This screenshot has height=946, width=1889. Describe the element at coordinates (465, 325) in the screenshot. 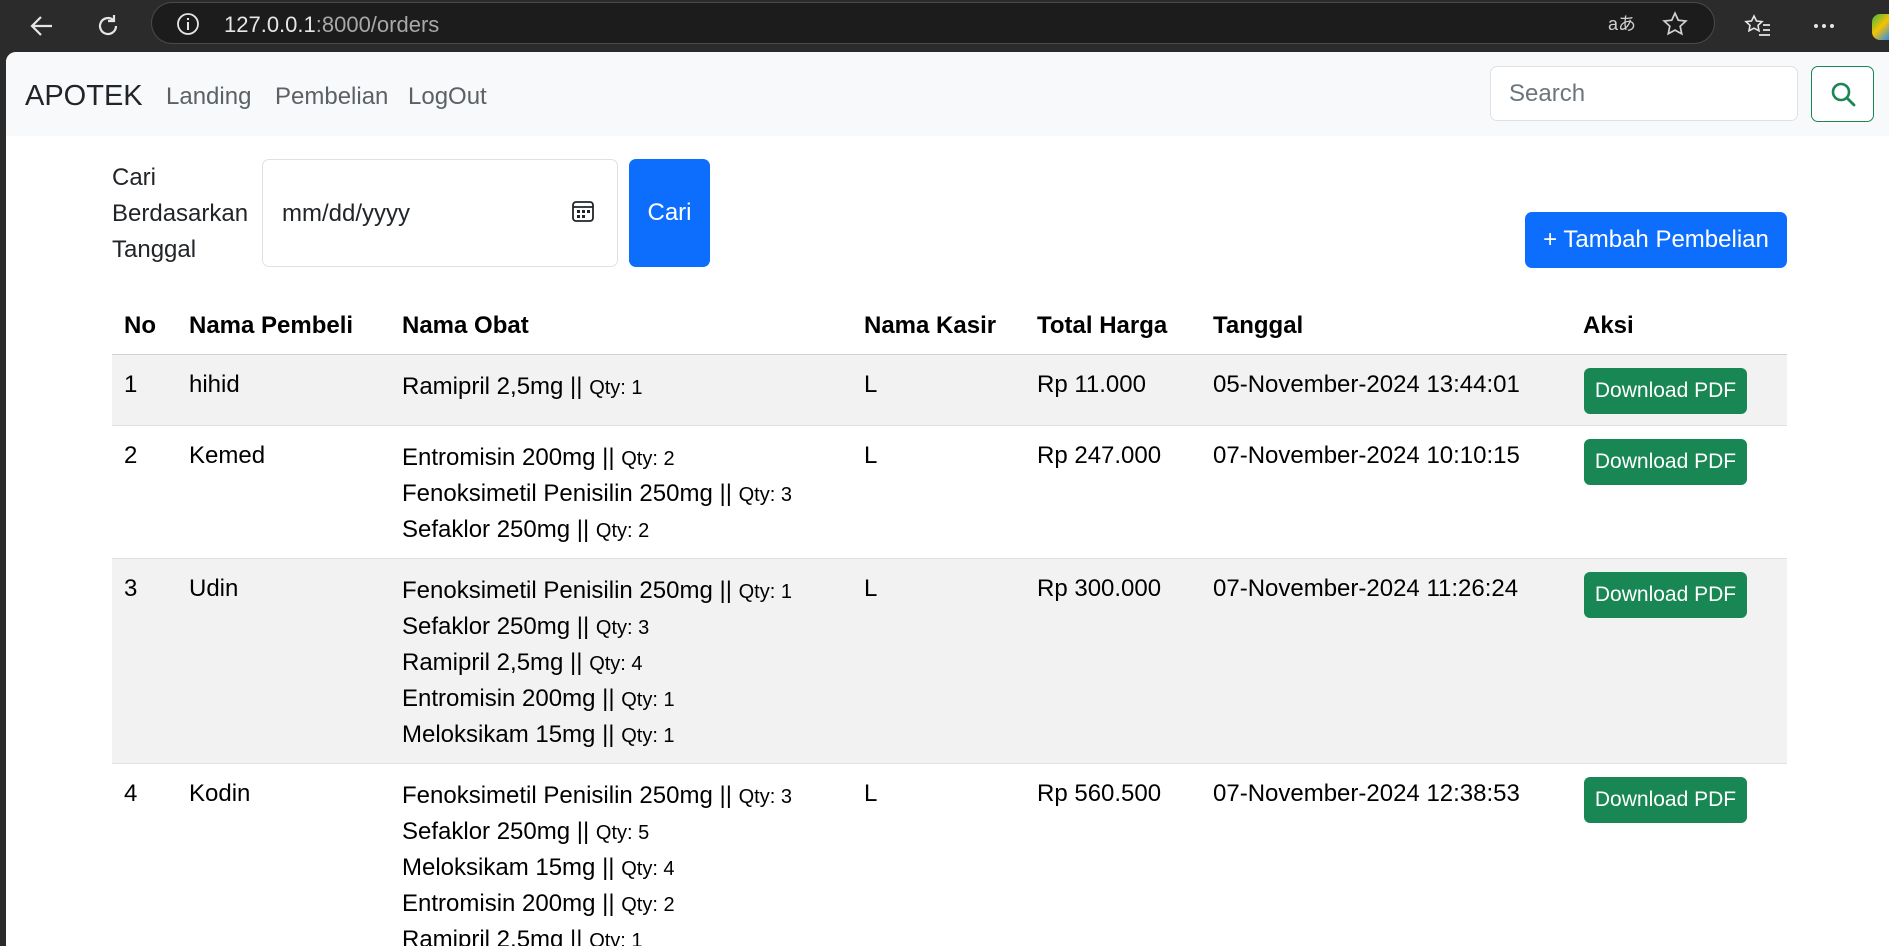

I see `header-nama-obat: Nama Obat` at that location.